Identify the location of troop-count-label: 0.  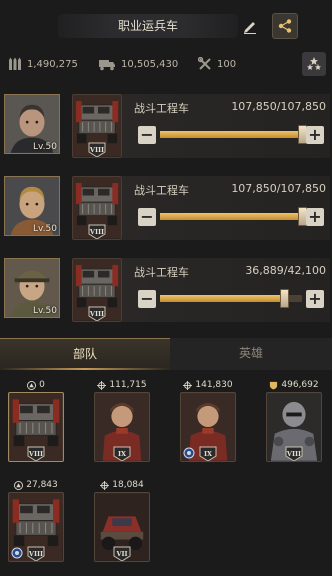
(36, 385).